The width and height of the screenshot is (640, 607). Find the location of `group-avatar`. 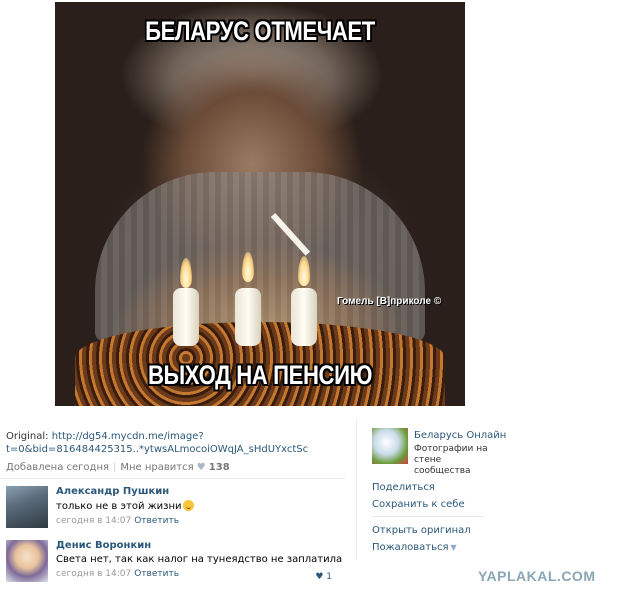

group-avatar is located at coordinates (390, 446).